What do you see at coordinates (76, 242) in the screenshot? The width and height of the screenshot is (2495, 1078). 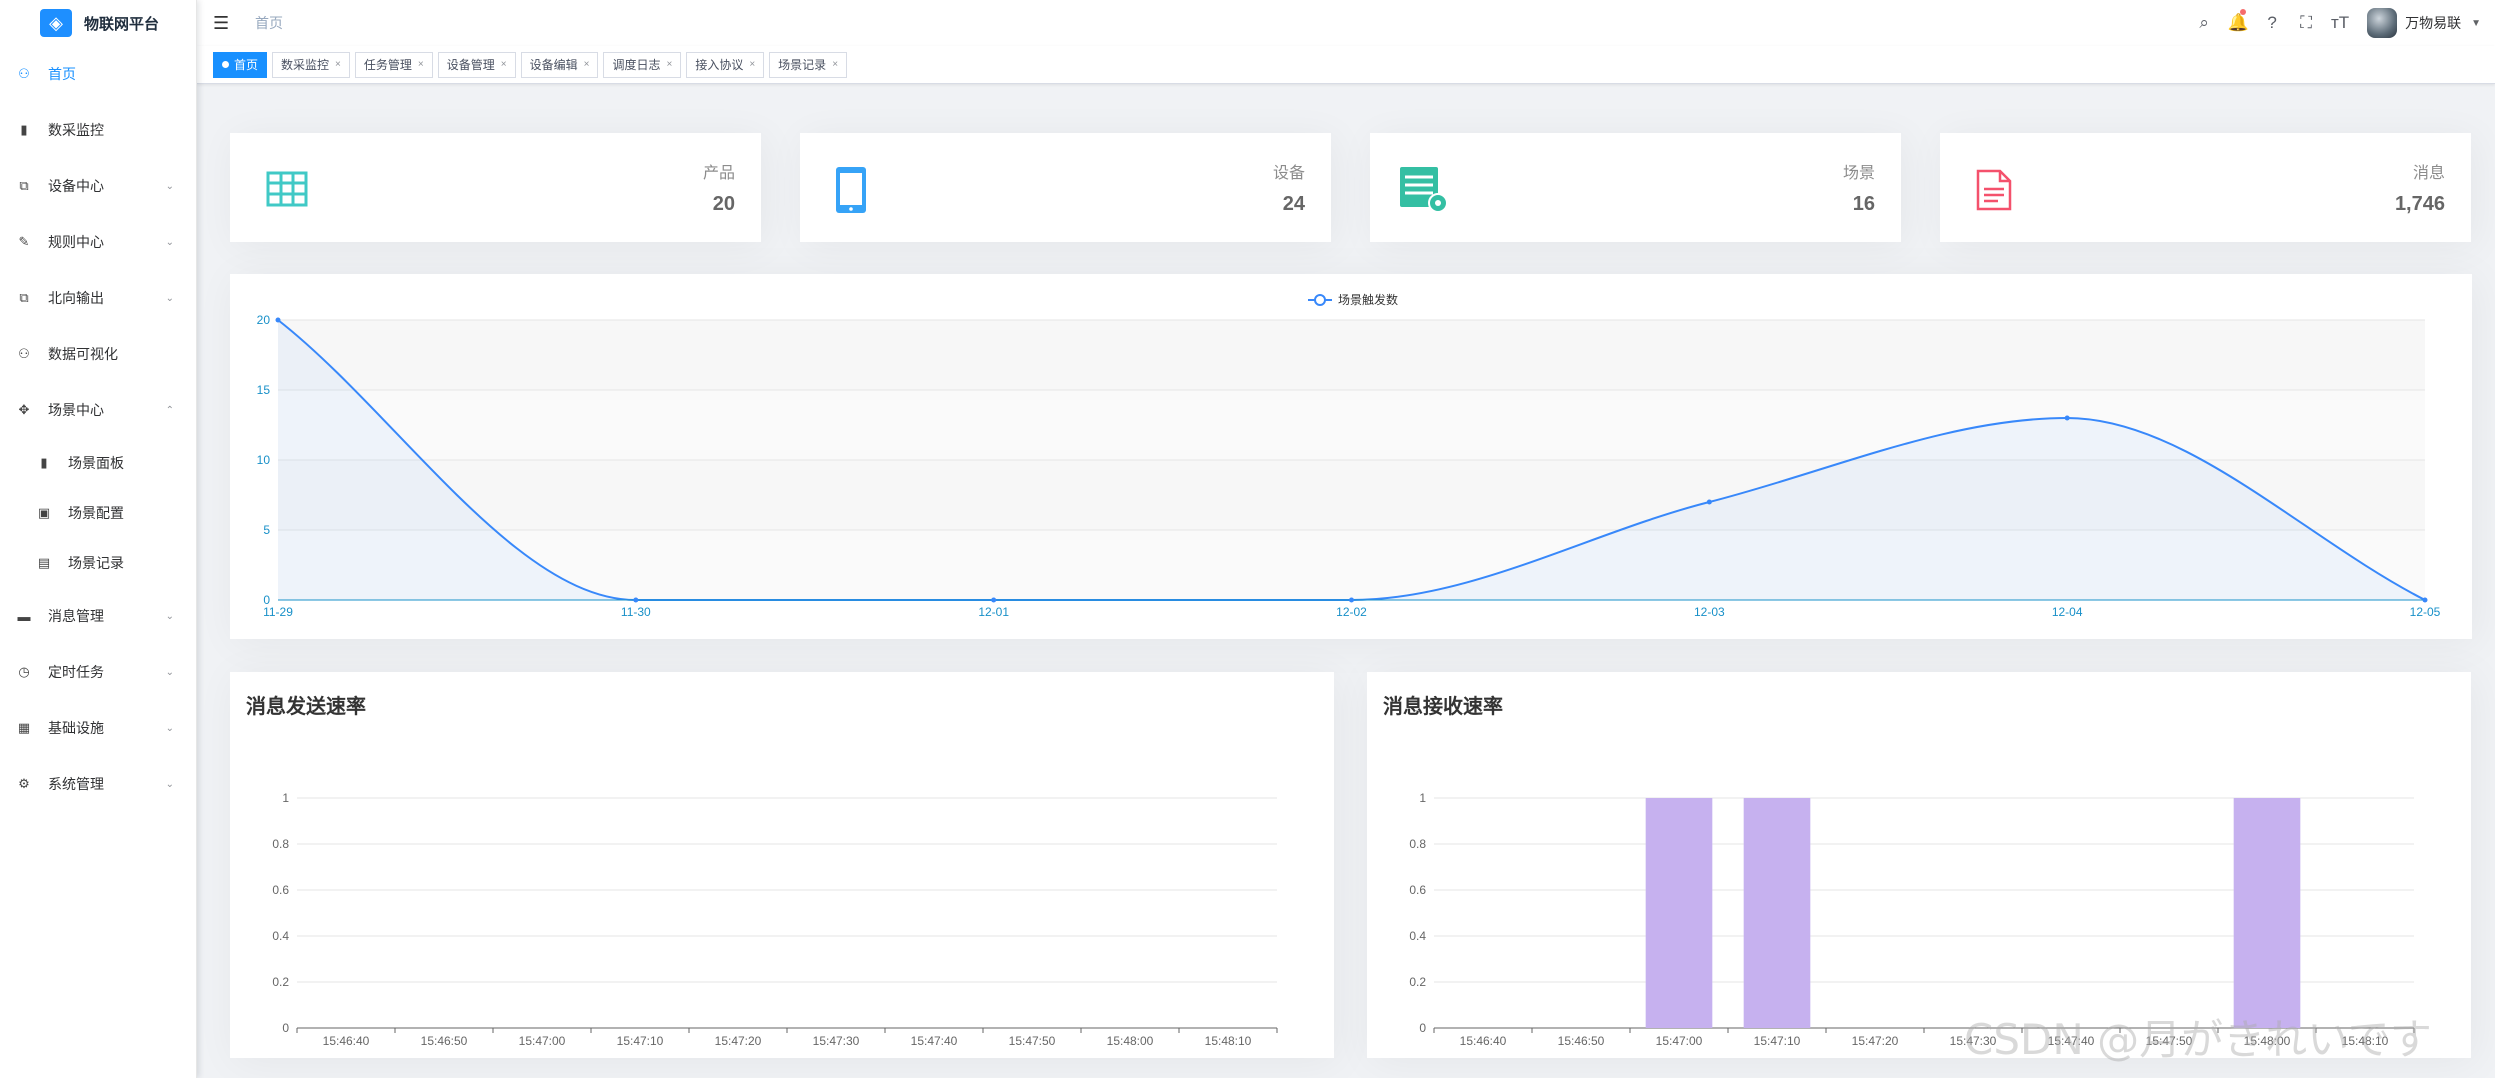 I see `sidebar-item-label: 规则中心` at bounding box center [76, 242].